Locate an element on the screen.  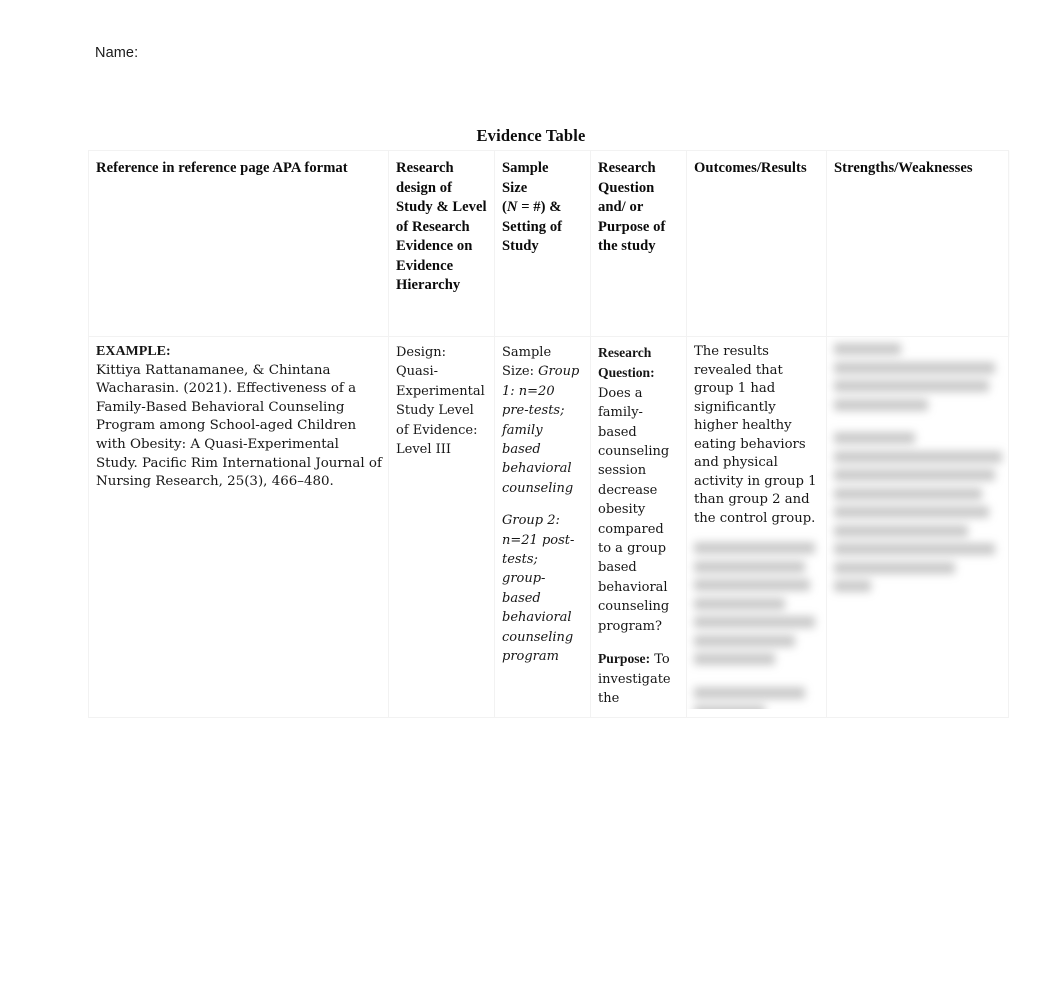
cell-strengths-weaknesses is located at coordinates (917, 527).